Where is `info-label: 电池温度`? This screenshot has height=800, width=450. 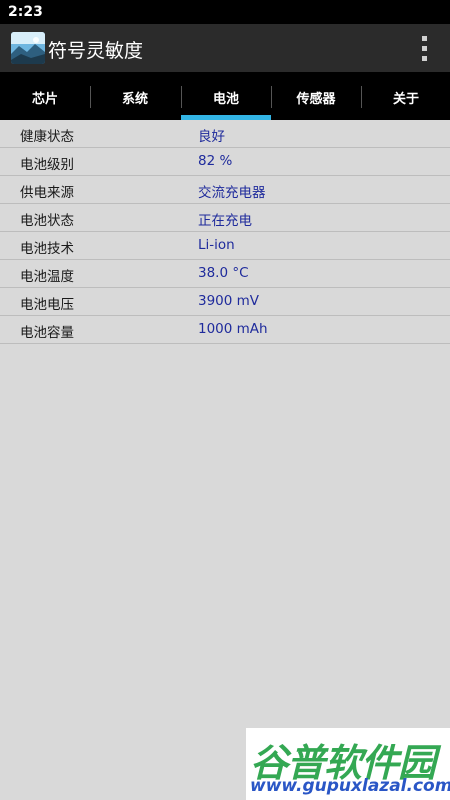 info-label: 电池温度 is located at coordinates (47, 277).